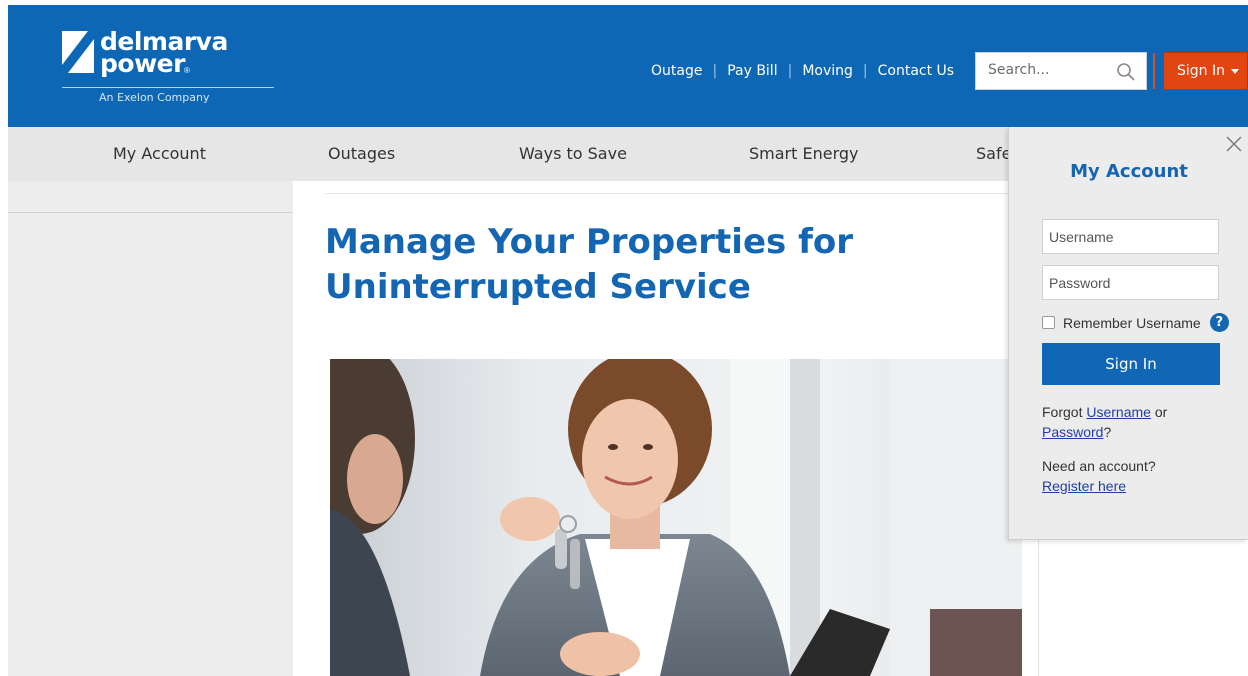  What do you see at coordinates (827, 71) in the screenshot?
I see `utility-link-moving: Moving` at bounding box center [827, 71].